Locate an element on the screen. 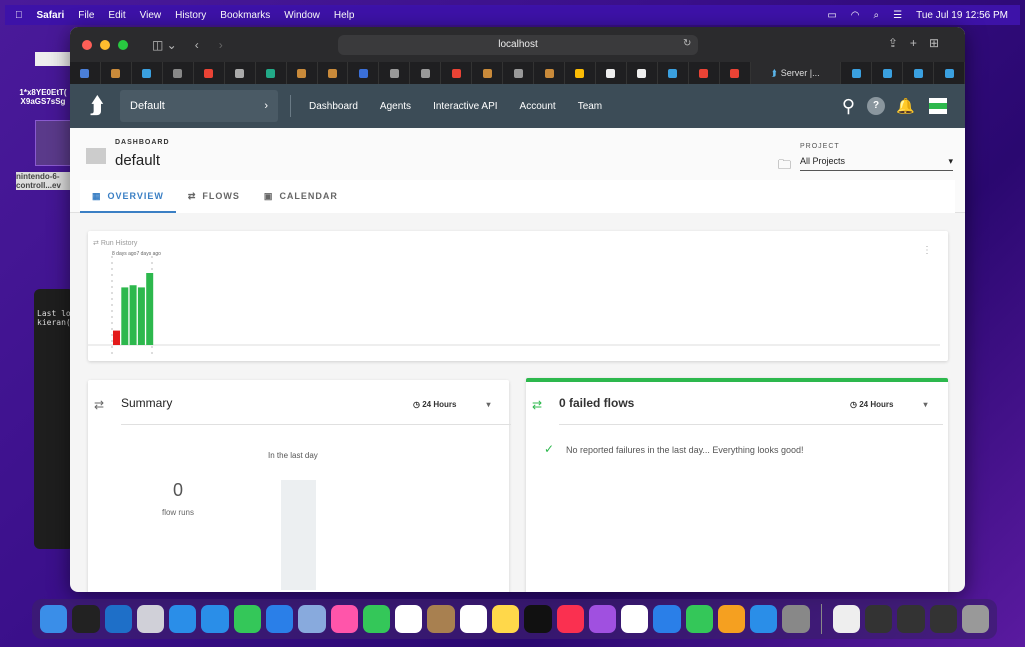 The width and height of the screenshot is (1025, 647). menu-app: Safari is located at coordinates (51, 15).